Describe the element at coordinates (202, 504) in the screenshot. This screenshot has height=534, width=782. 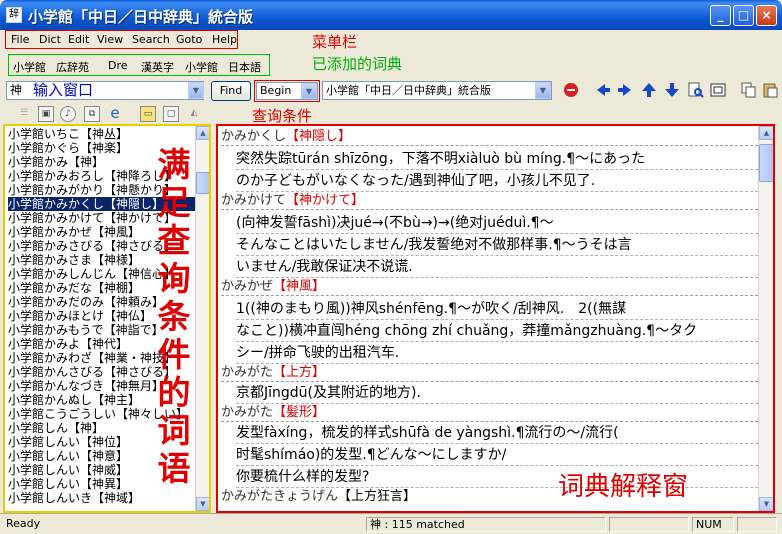
I see `scroll-down-button: ▼` at that location.